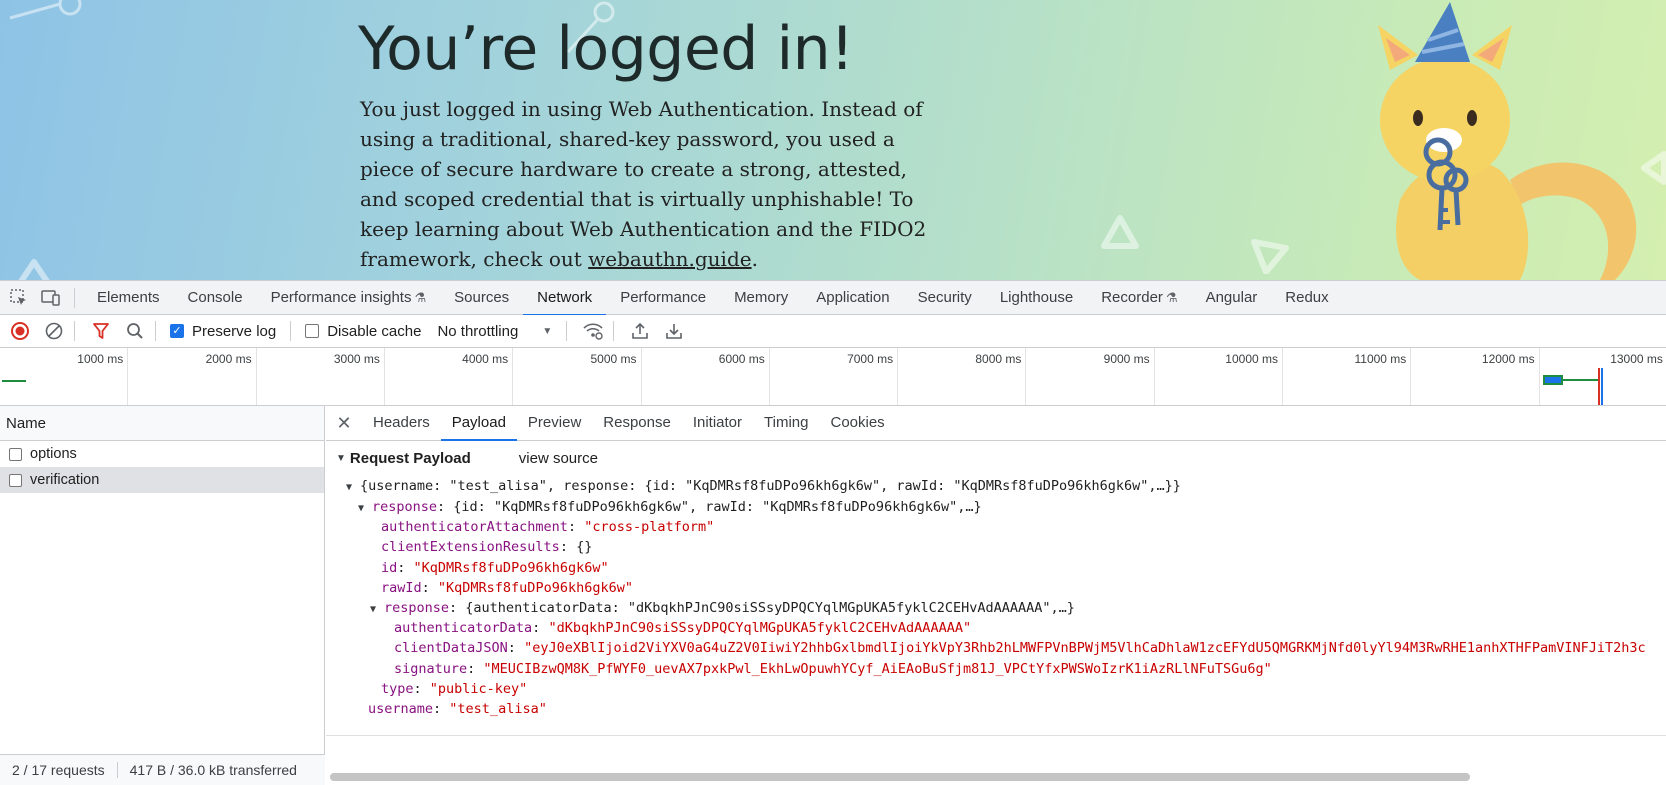  What do you see at coordinates (554, 423) in the screenshot?
I see `tab-preview: Preview` at bounding box center [554, 423].